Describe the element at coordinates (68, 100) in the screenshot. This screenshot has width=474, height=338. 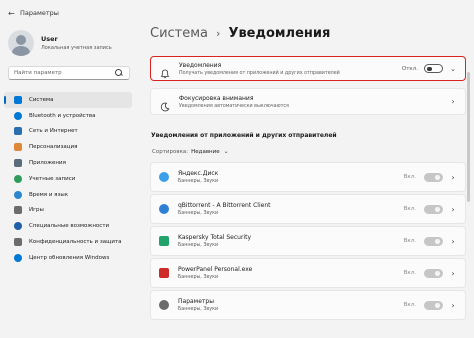
I see `sidebar-item-system: Система` at that location.